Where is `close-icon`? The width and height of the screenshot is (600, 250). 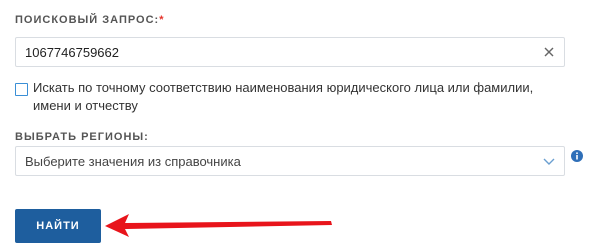
close-icon is located at coordinates (549, 52).